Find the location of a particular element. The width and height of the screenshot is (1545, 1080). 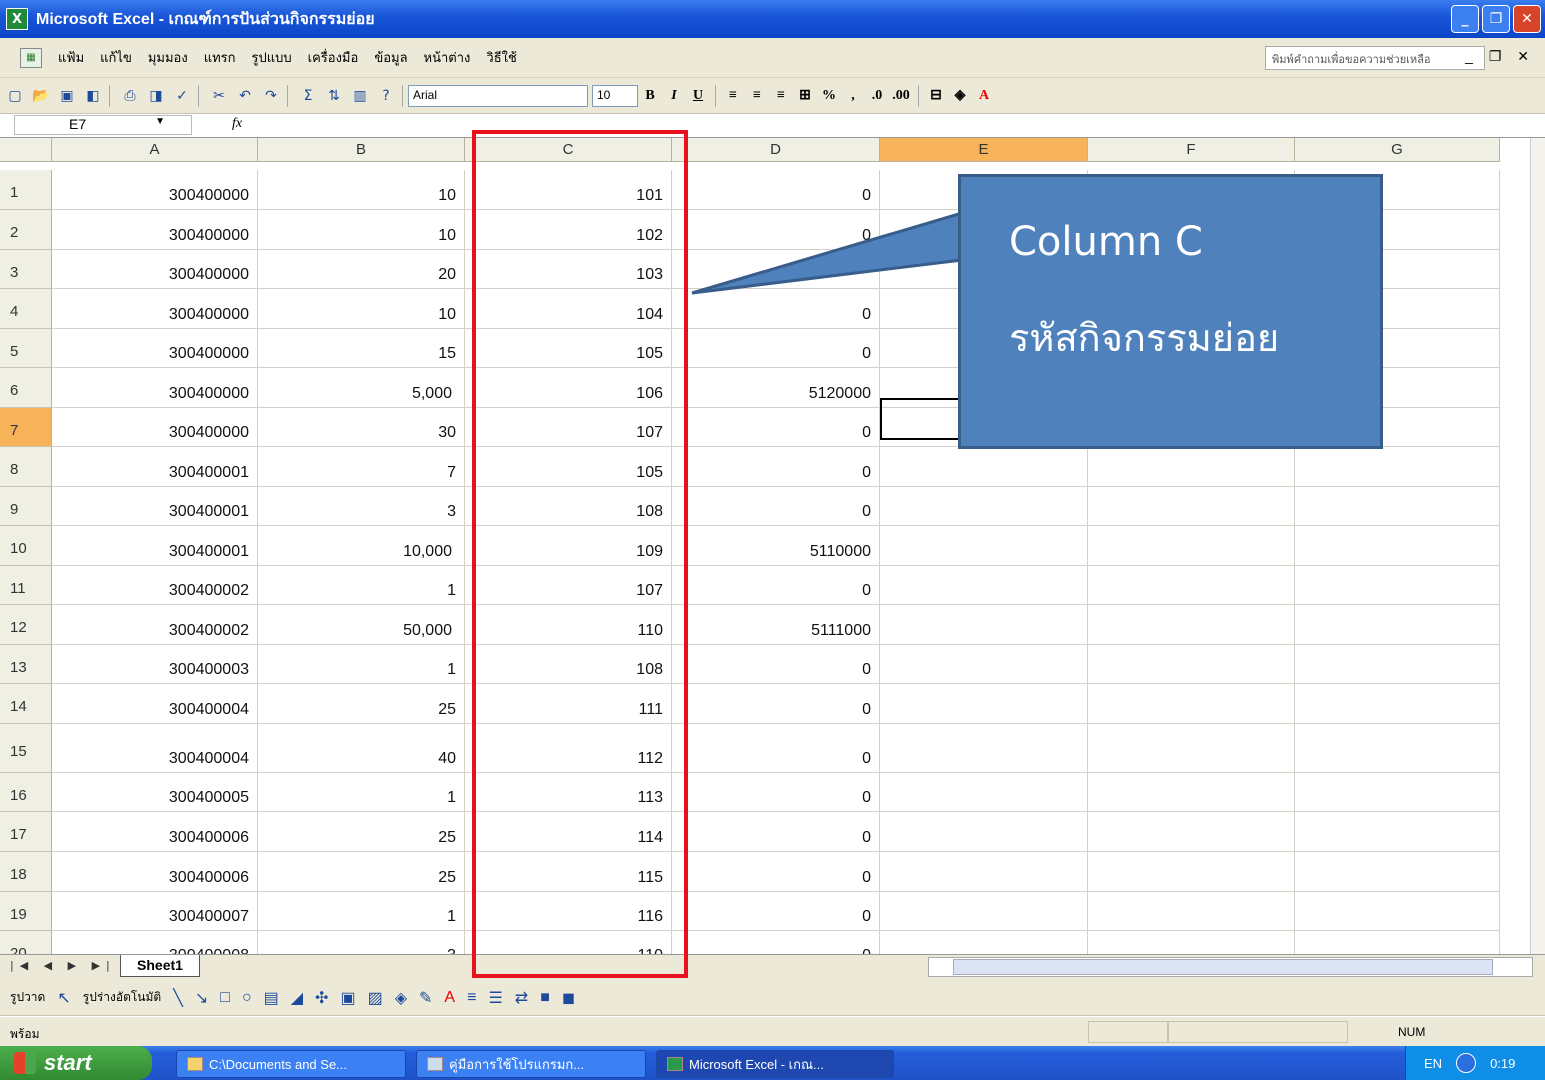

cell-e16 is located at coordinates (984, 792).